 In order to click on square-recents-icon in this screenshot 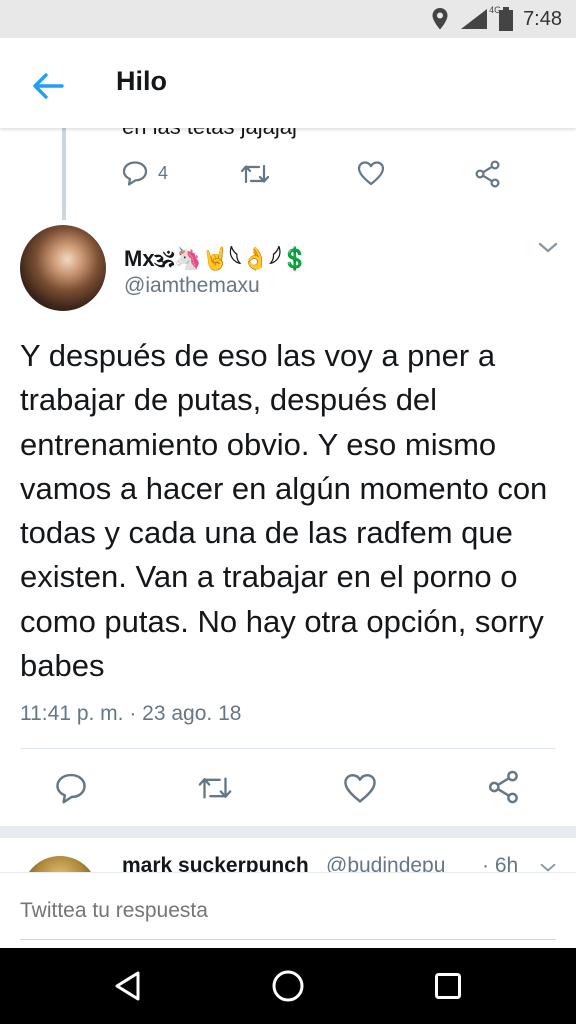, I will do `click(448, 986)`.